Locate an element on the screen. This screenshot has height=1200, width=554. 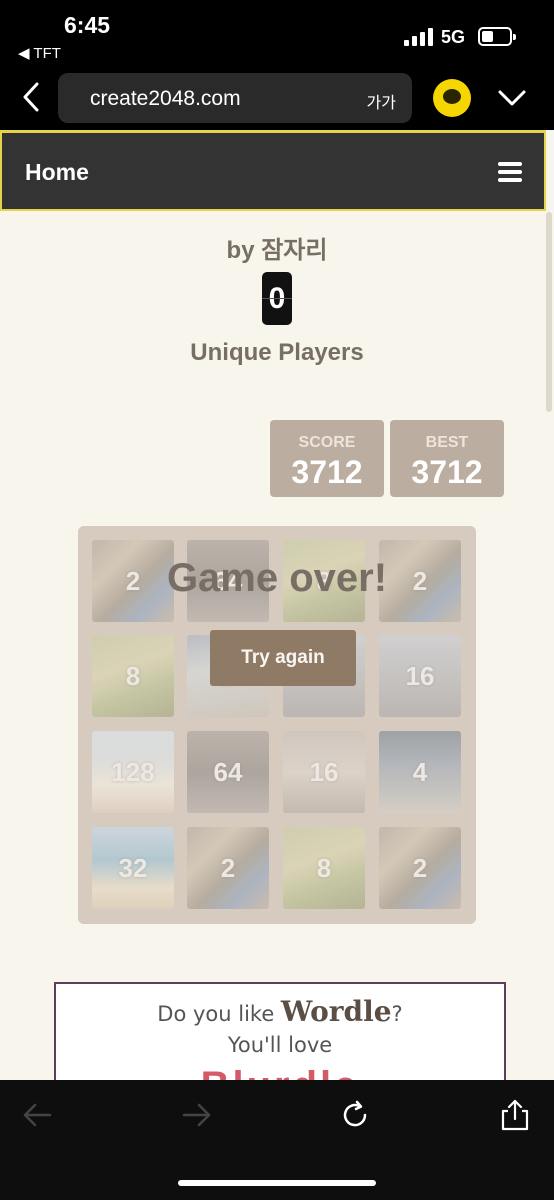
text-size-button: 가가 is located at coordinates (381, 101).